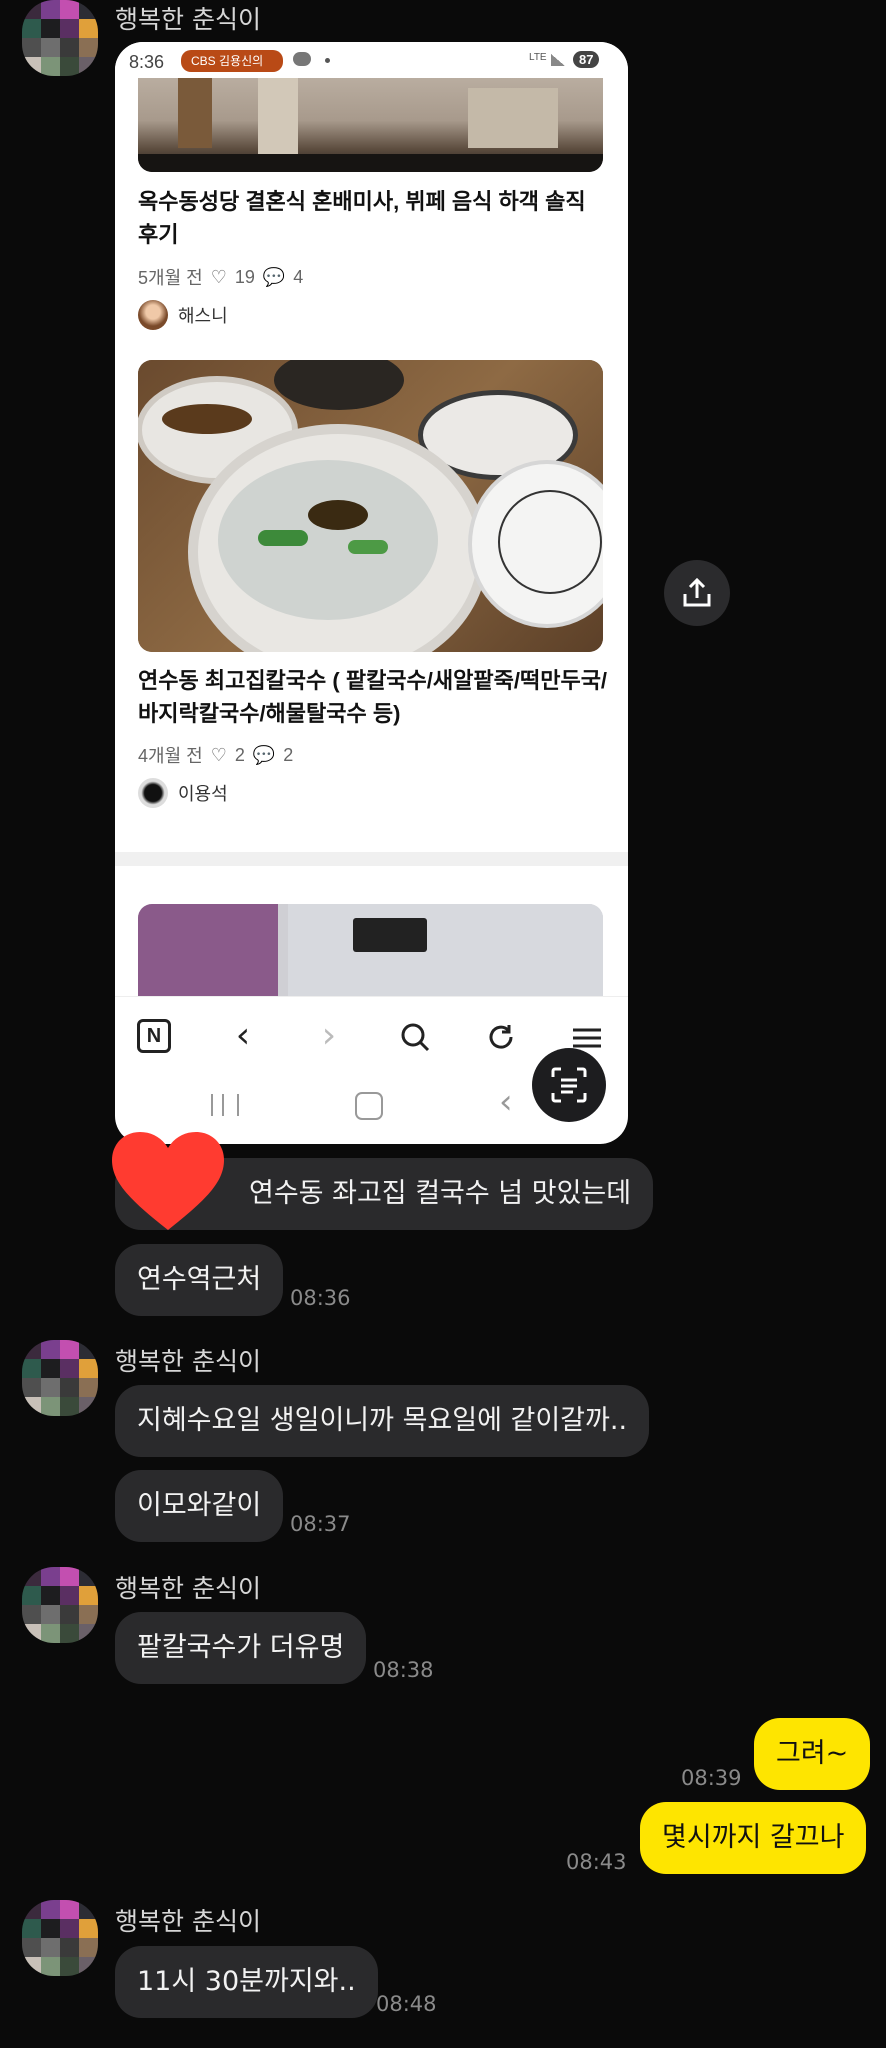 The height and width of the screenshot is (2048, 886). Describe the element at coordinates (382, 1421) in the screenshot. I see `message-bubble: 지혜수요일 생일이니까 목요일에 같이갈까..` at that location.